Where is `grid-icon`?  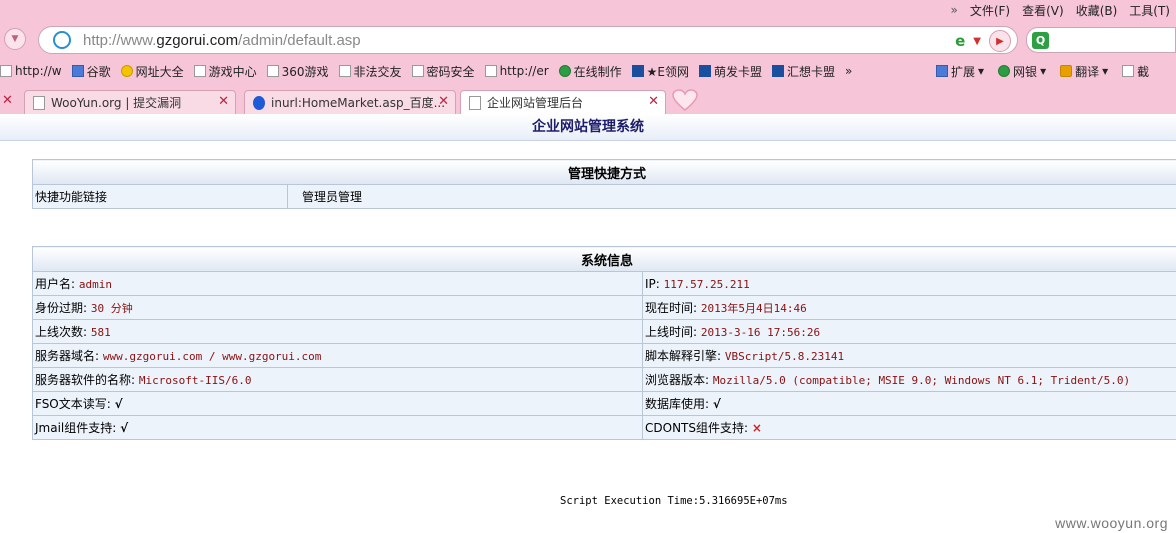
grid-icon is located at coordinates (942, 71).